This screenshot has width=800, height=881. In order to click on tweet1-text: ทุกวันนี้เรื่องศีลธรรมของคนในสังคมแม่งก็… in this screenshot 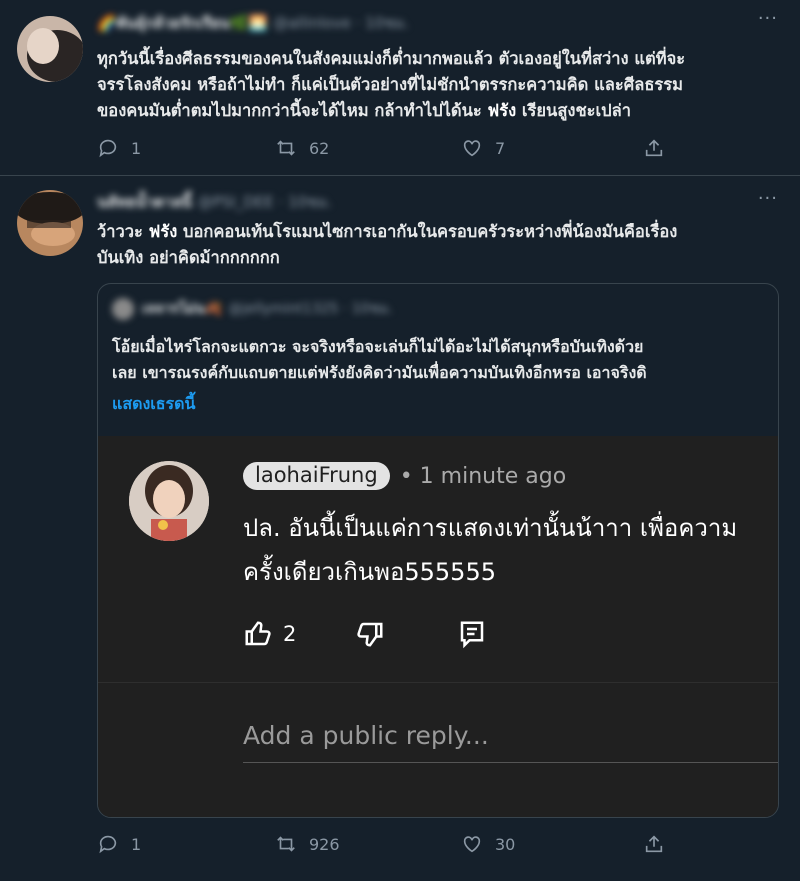, I will do `click(442, 85)`.